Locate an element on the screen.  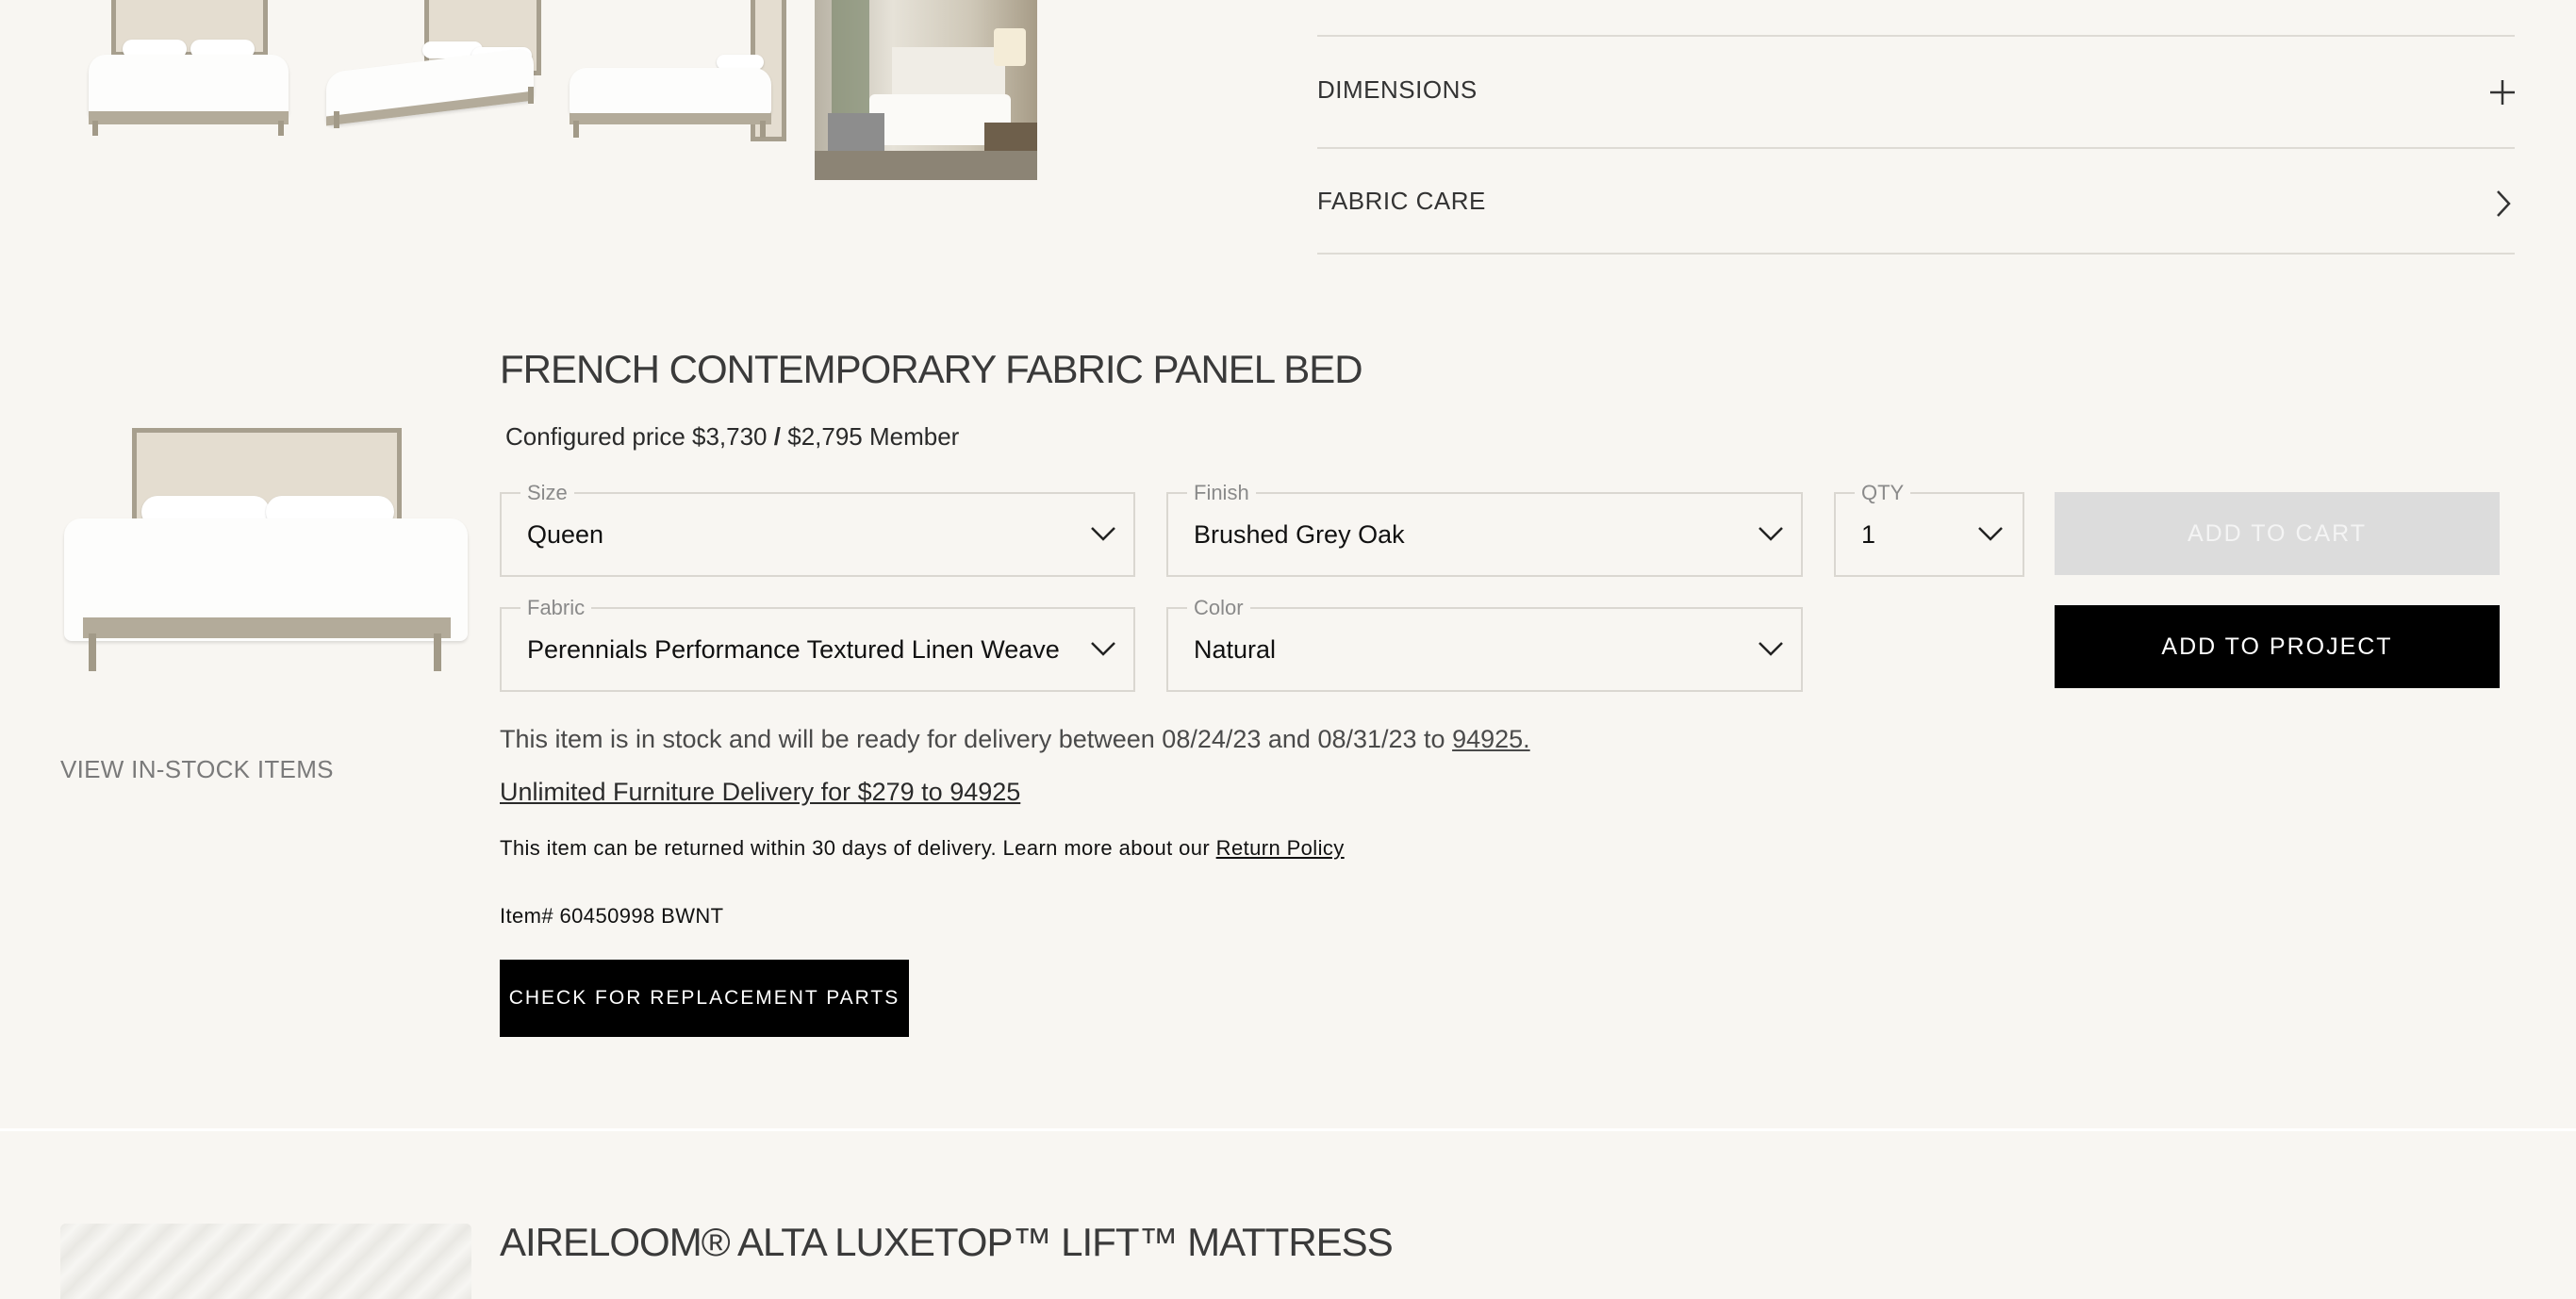
product-price: Configured price $3,730 / $2,795 Member is located at coordinates (732, 437).